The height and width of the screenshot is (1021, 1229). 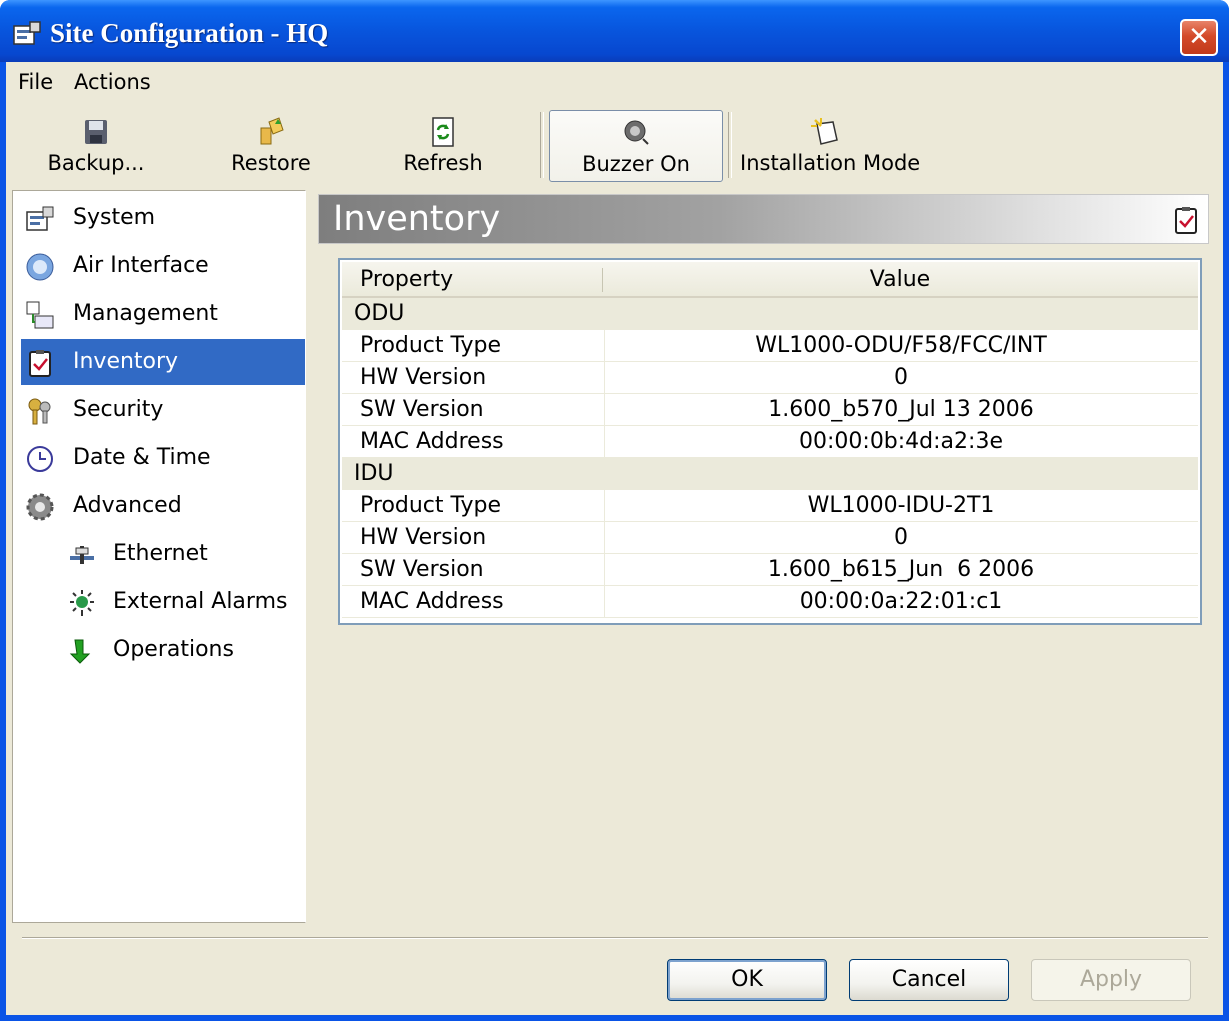 What do you see at coordinates (82, 603) in the screenshot?
I see `alarm-icon` at bounding box center [82, 603].